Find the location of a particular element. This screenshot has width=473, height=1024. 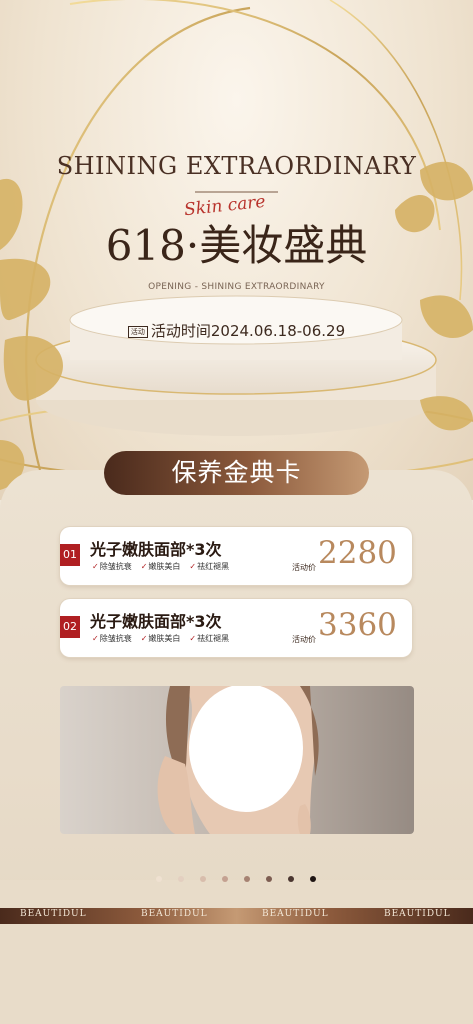

package-card-2: 02 光子嫩肤面部*3次 除皱抗衰嫩肤美白祛红褪黑 活动价 3360 is located at coordinates (236, 628).